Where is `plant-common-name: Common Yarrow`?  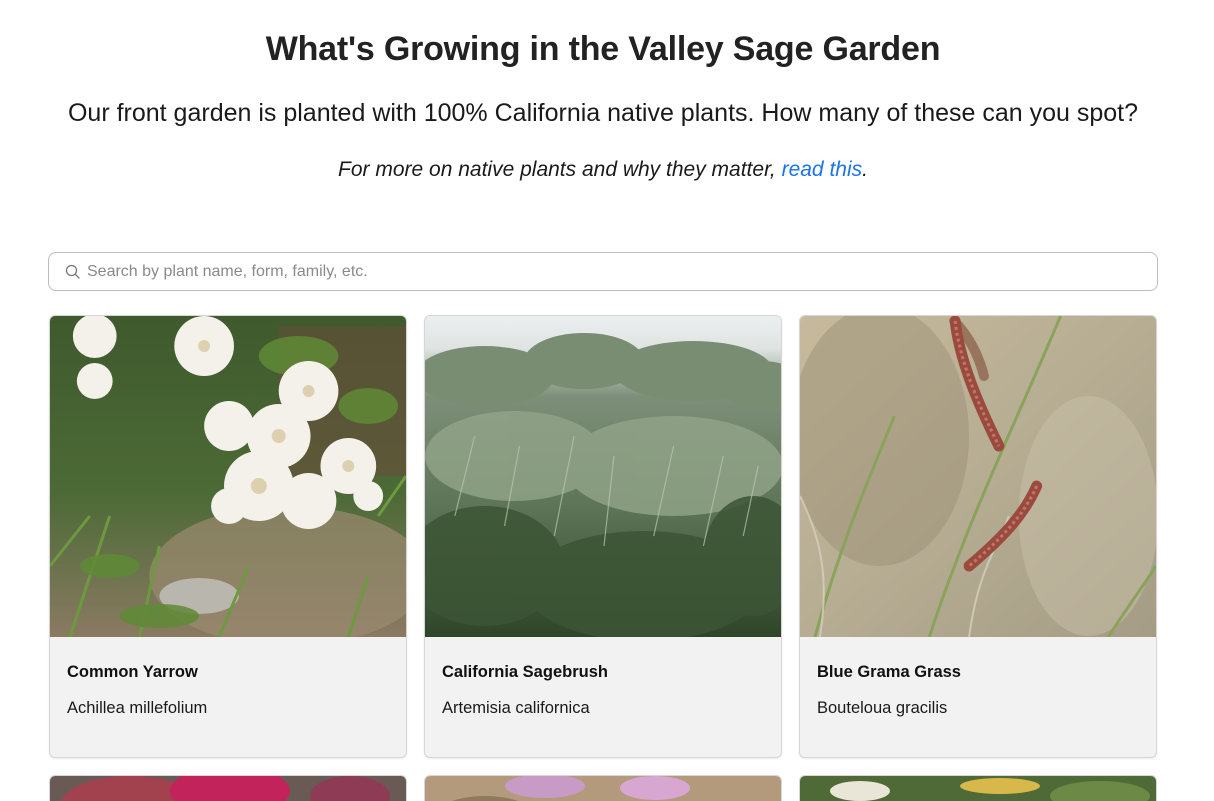
plant-common-name: Common Yarrow is located at coordinates (132, 672).